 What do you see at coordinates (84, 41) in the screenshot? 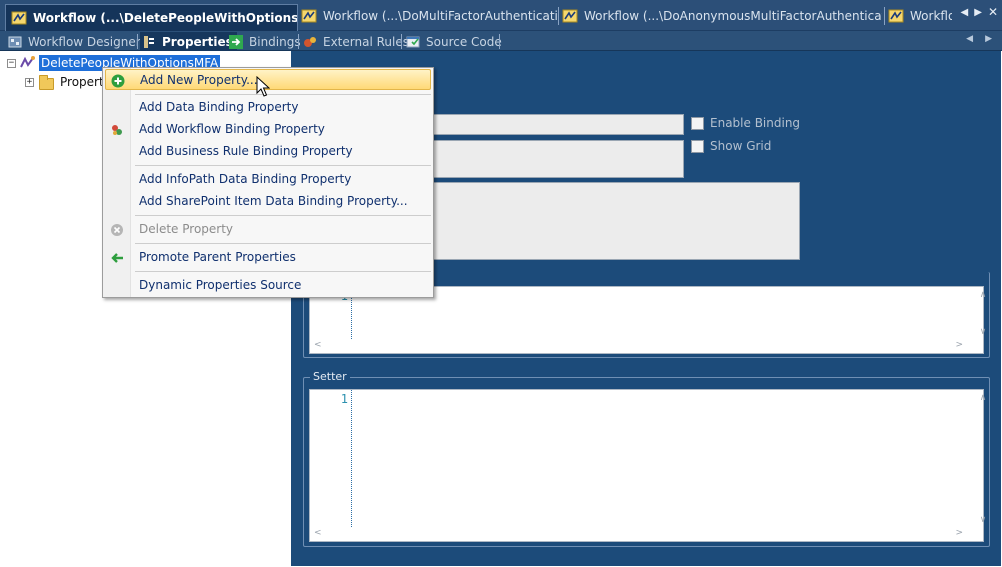
I see `tab-label: Workflow Designer` at bounding box center [84, 41].